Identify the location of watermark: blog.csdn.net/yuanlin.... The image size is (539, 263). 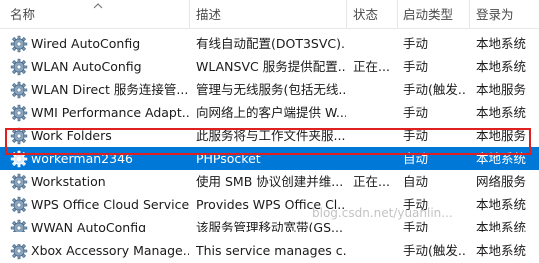
(382, 213).